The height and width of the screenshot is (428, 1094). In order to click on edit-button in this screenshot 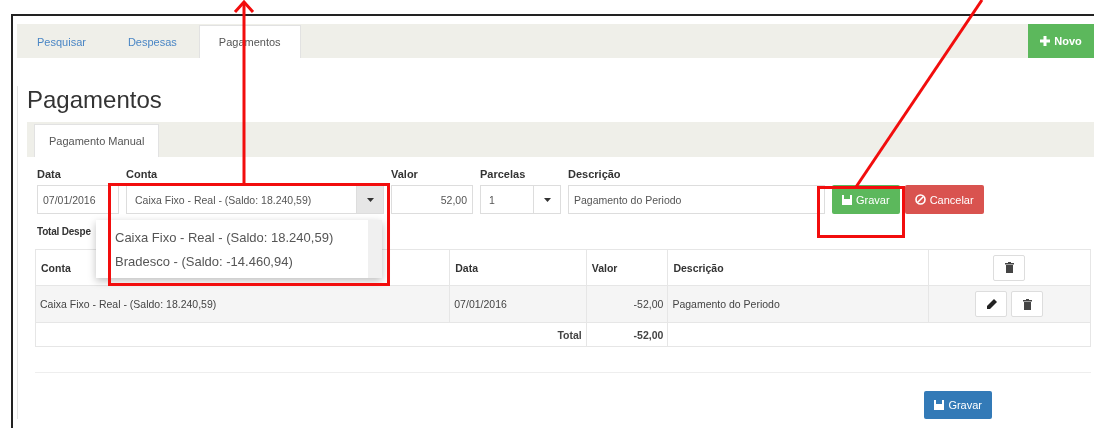, I will do `click(991, 304)`.